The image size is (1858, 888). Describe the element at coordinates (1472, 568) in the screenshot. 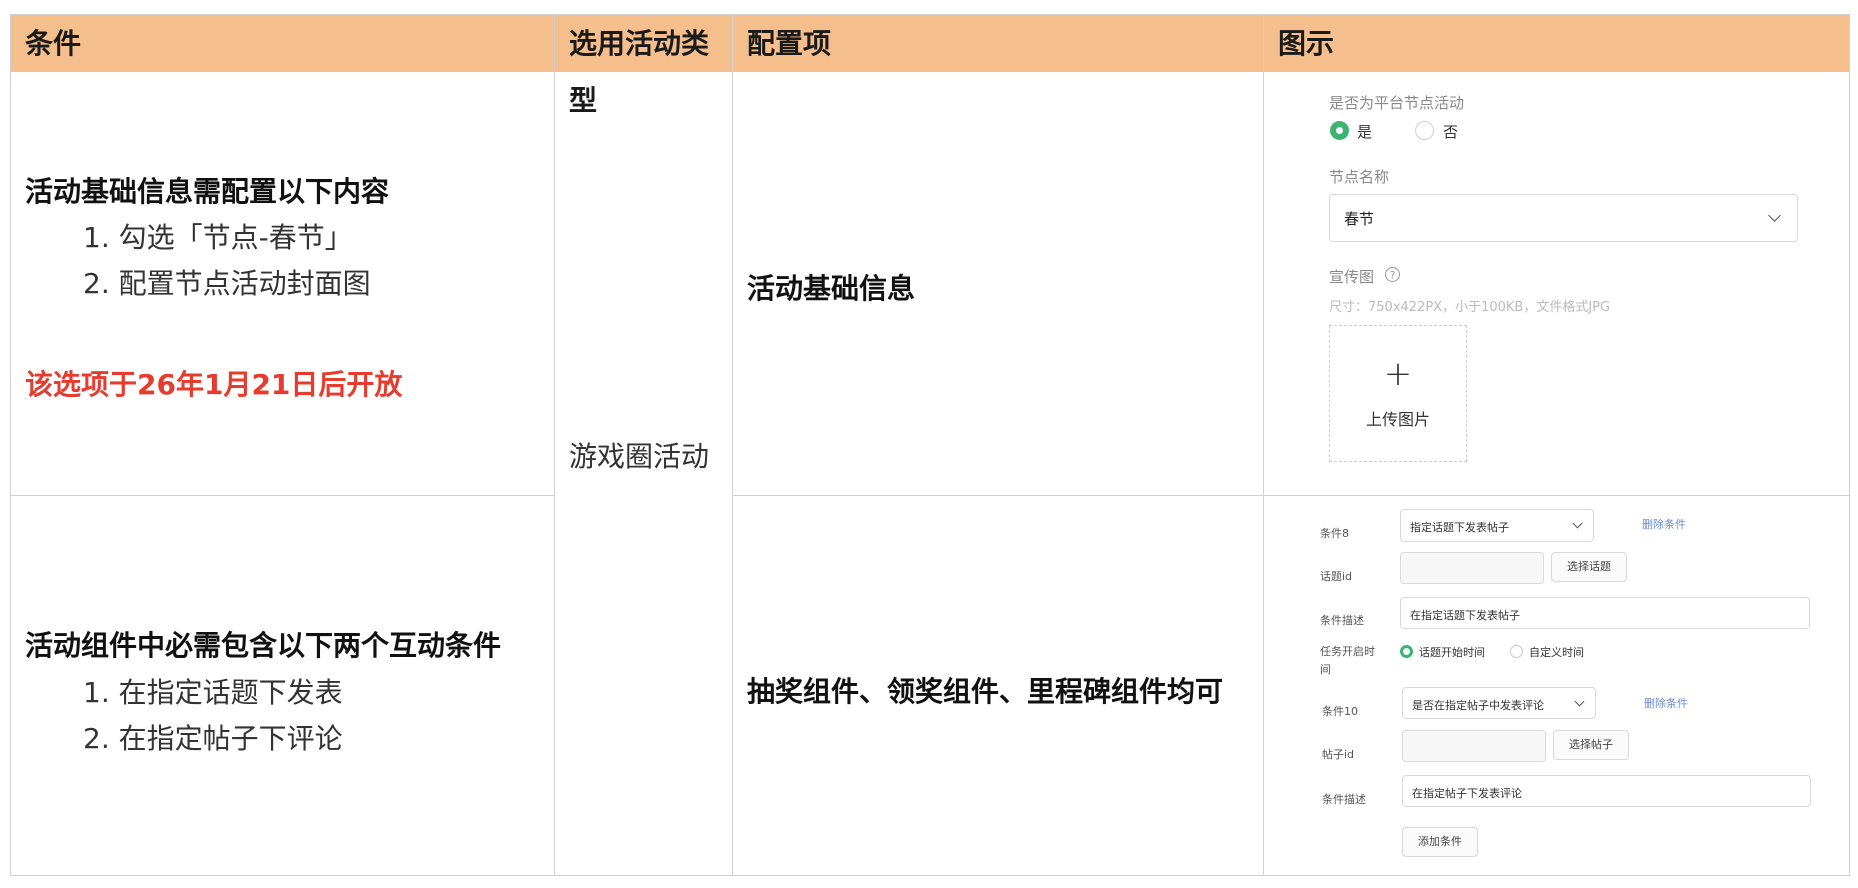

I see `topic-id-input` at that location.